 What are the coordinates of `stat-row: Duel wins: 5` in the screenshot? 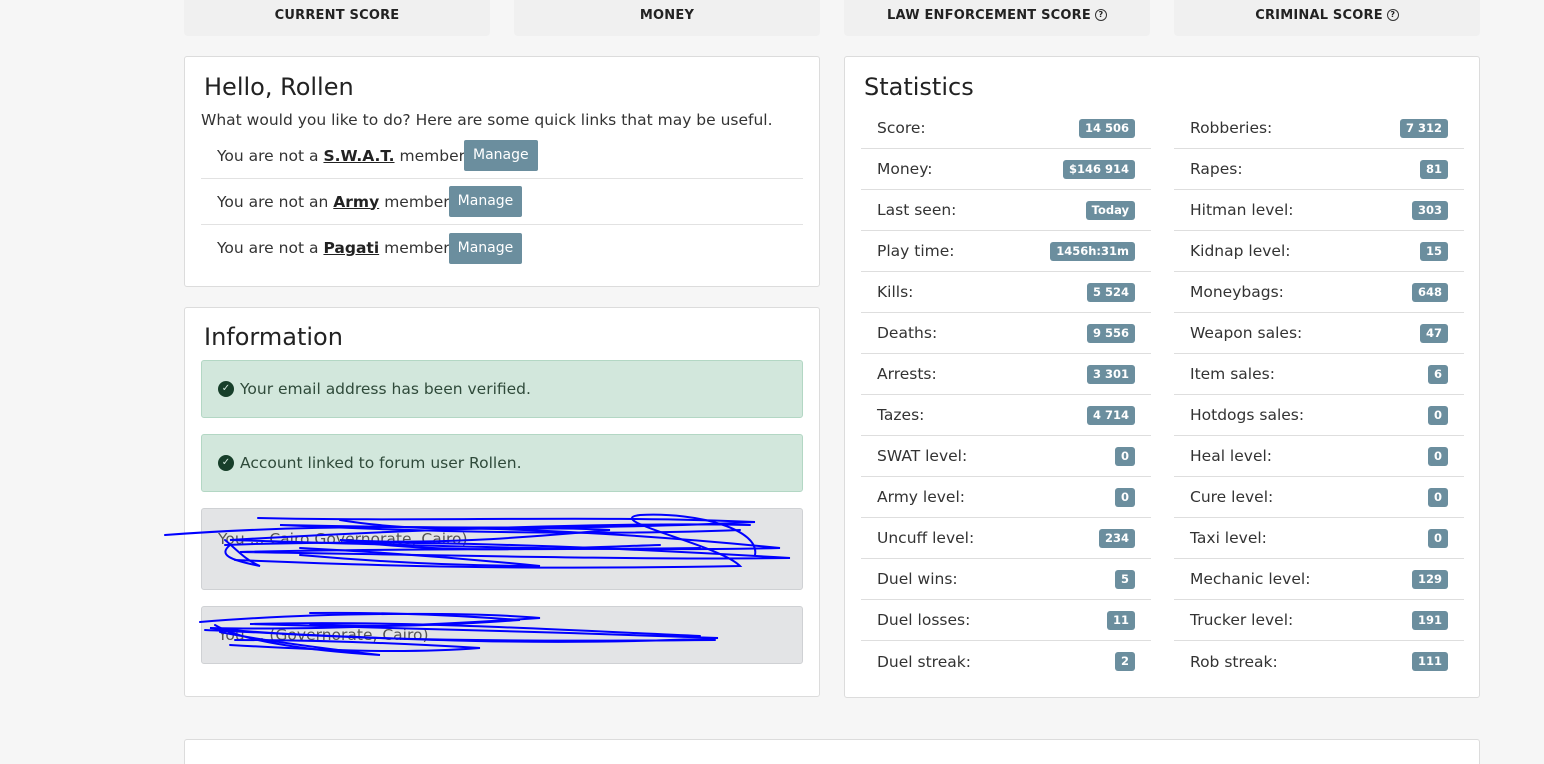 It's located at (1006, 579).